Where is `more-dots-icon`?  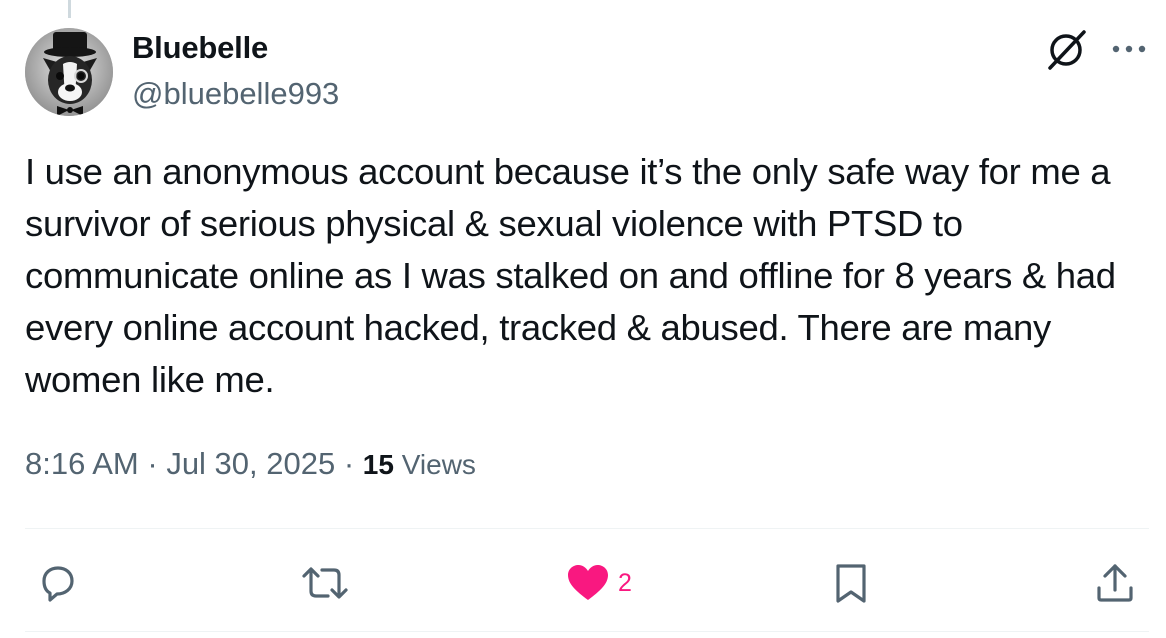
more-dots-icon is located at coordinates (1129, 49).